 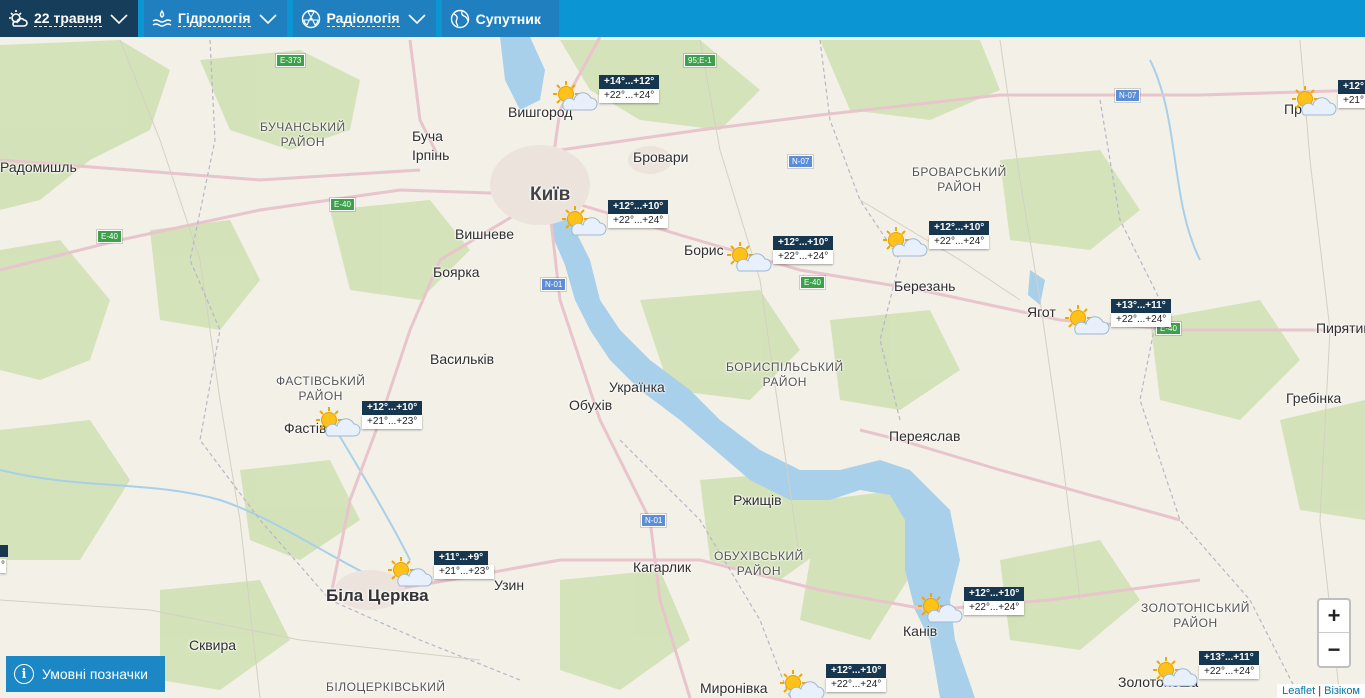 I want to click on district-label: БРОВАРСЬКИЙ РАЙОН, so click(x=959, y=179).